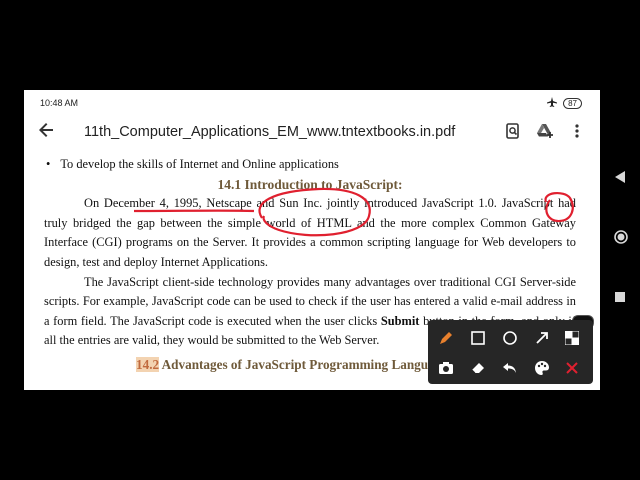 Image resolution: width=640 pixels, height=480 pixels. I want to click on arrow-icon, so click(542, 338).